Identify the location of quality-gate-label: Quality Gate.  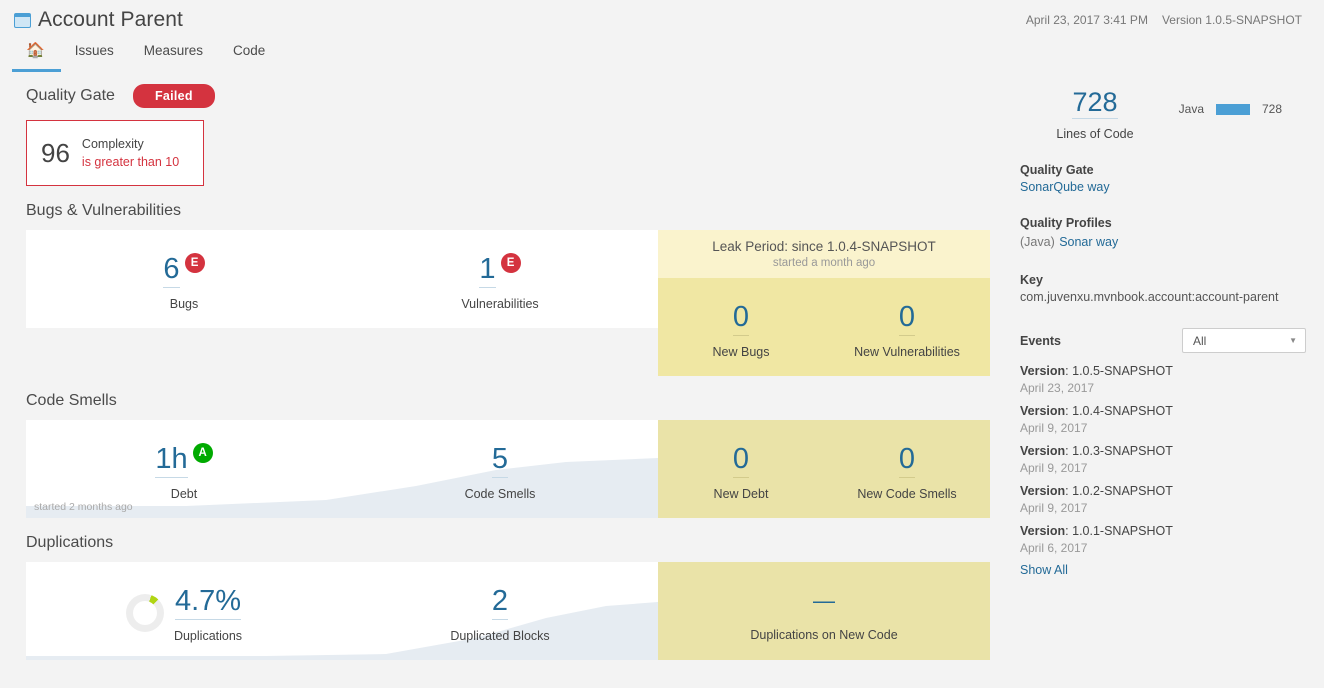
(70, 95).